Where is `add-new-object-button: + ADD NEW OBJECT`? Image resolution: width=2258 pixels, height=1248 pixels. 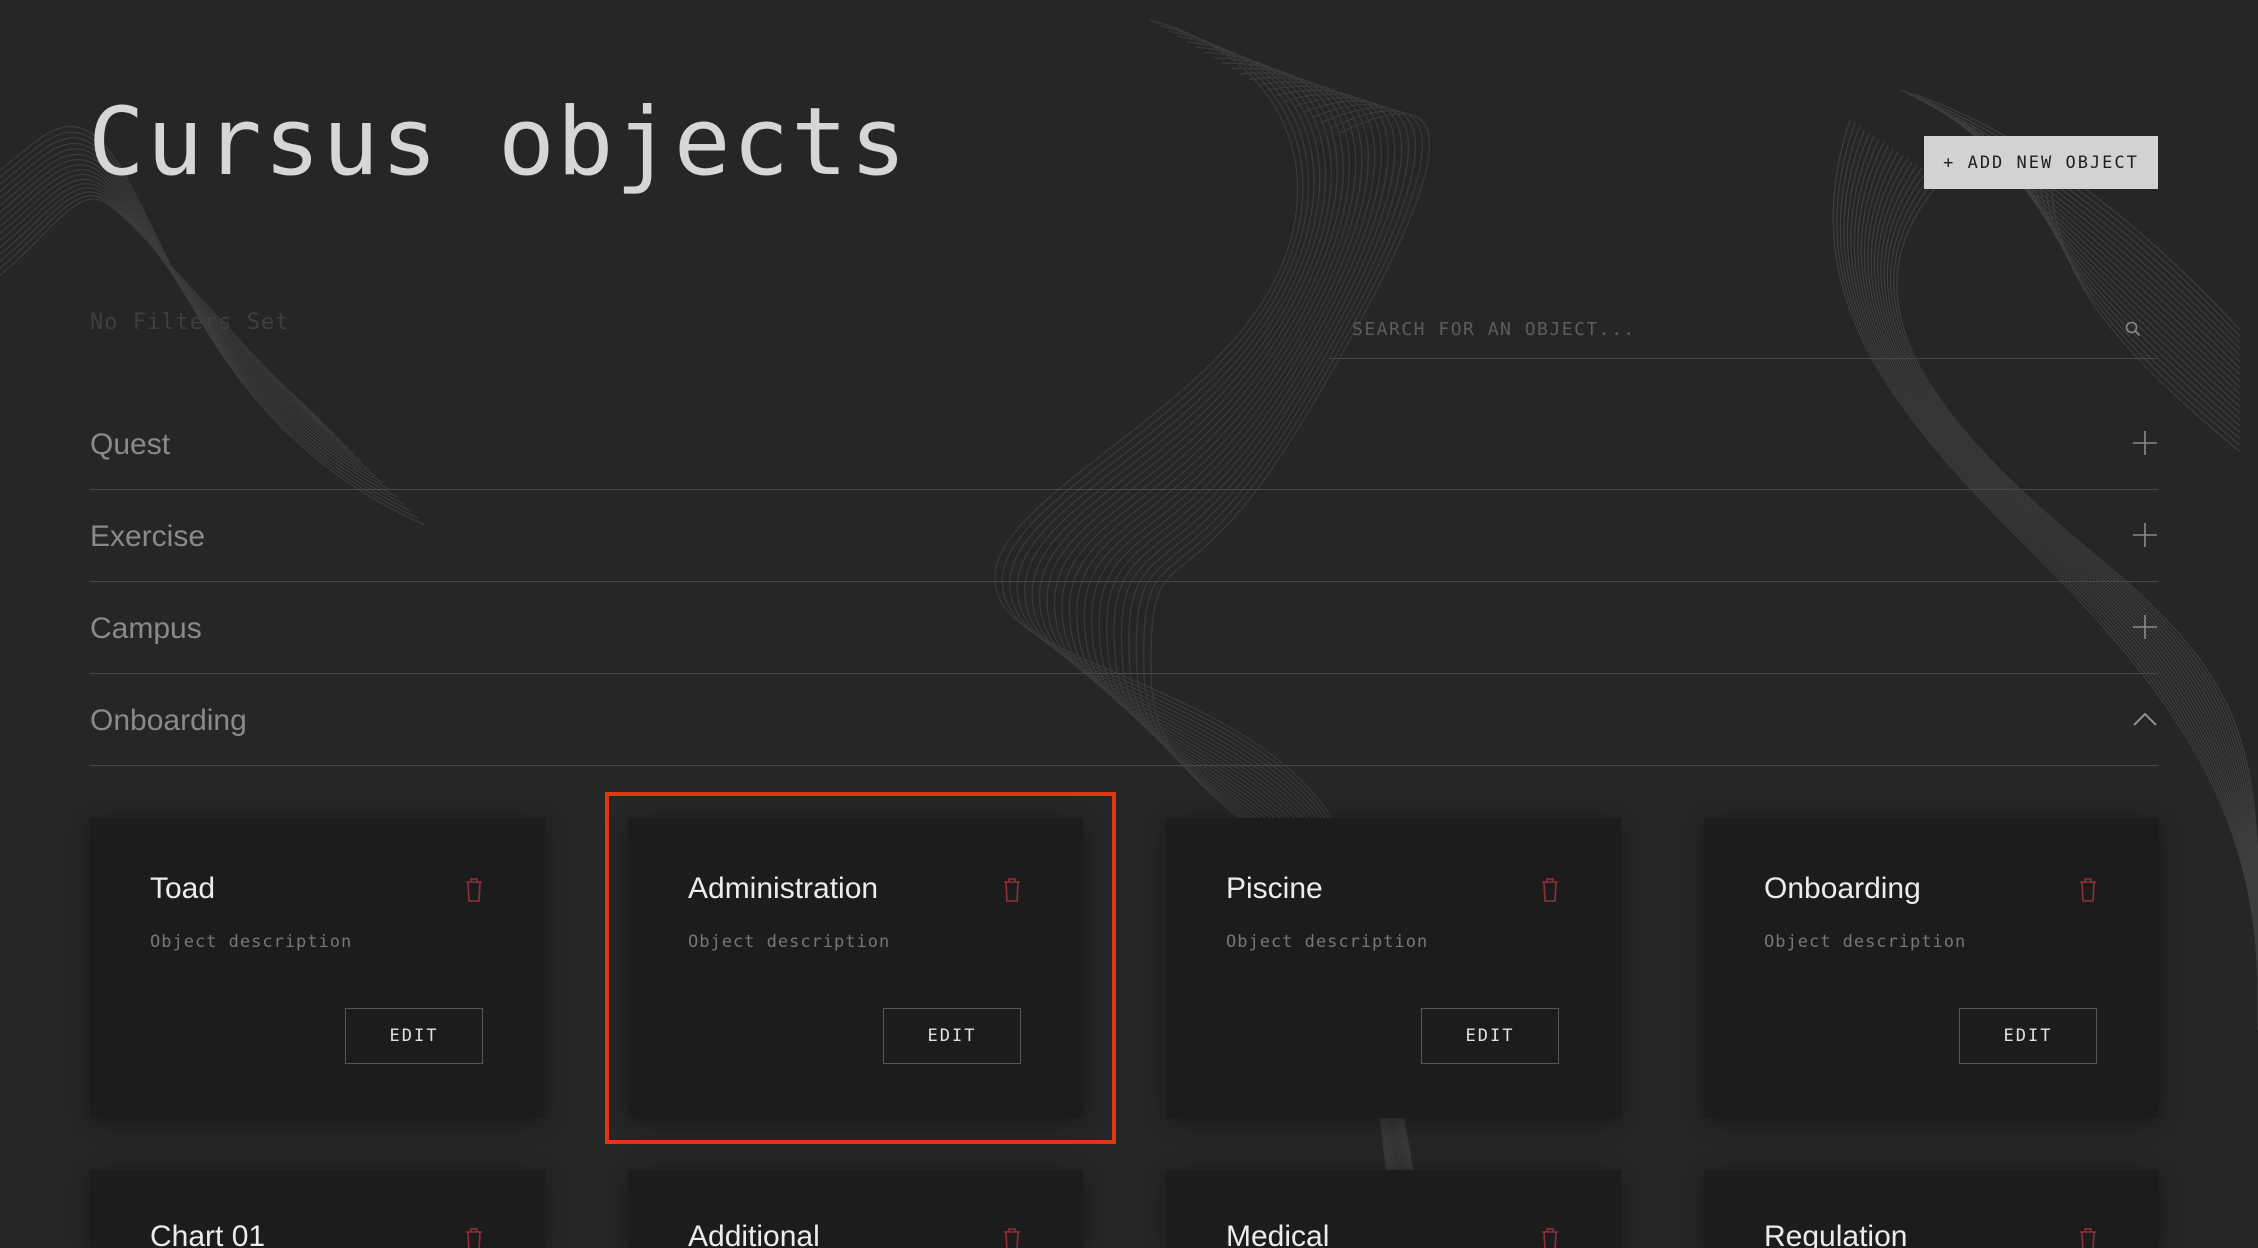 add-new-object-button: + ADD NEW OBJECT is located at coordinates (2041, 162).